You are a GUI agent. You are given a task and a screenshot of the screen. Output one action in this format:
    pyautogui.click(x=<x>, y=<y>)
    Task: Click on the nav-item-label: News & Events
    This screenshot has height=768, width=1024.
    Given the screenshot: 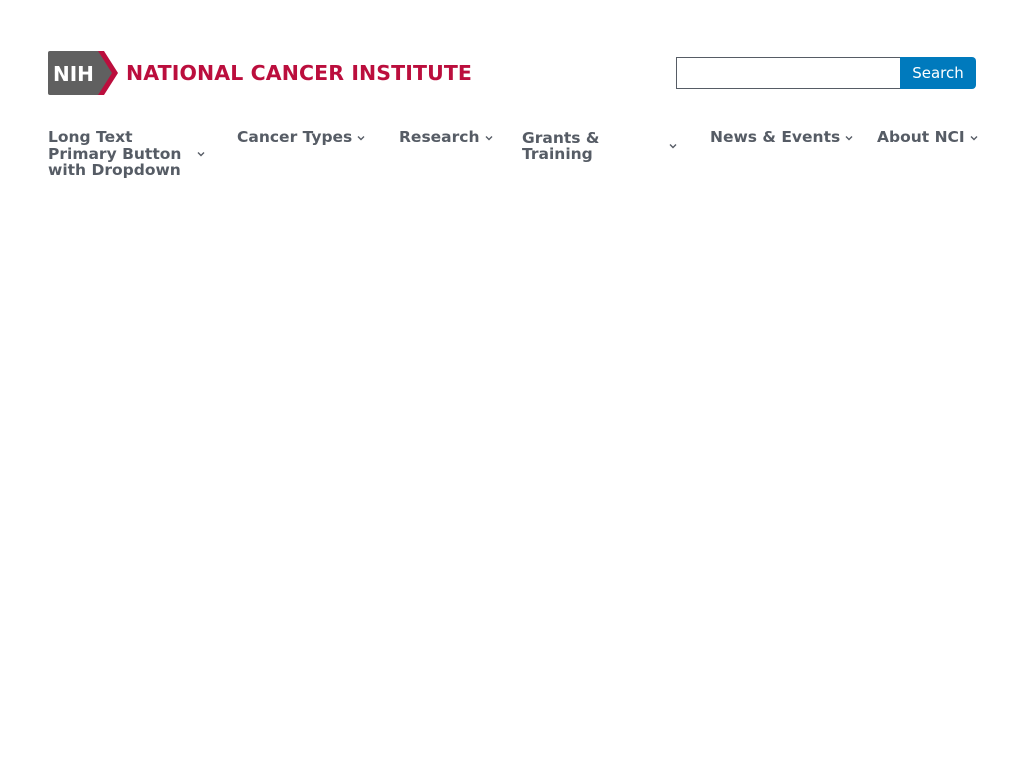 What is the action you would take?
    pyautogui.click(x=775, y=137)
    